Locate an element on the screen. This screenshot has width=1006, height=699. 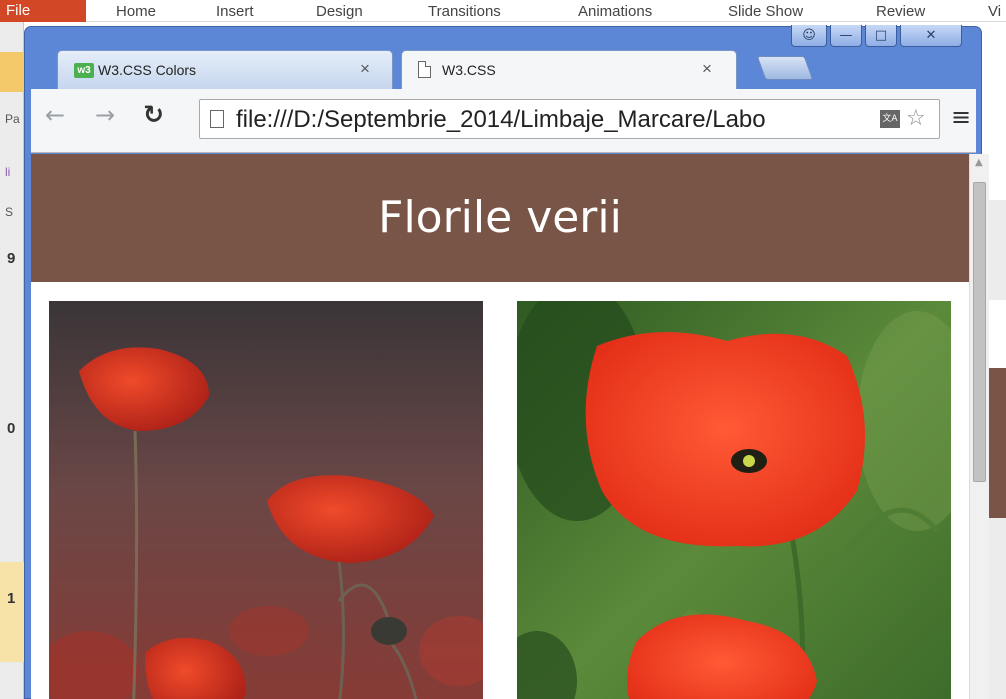
ppt-yellow-band is located at coordinates (12, 612).